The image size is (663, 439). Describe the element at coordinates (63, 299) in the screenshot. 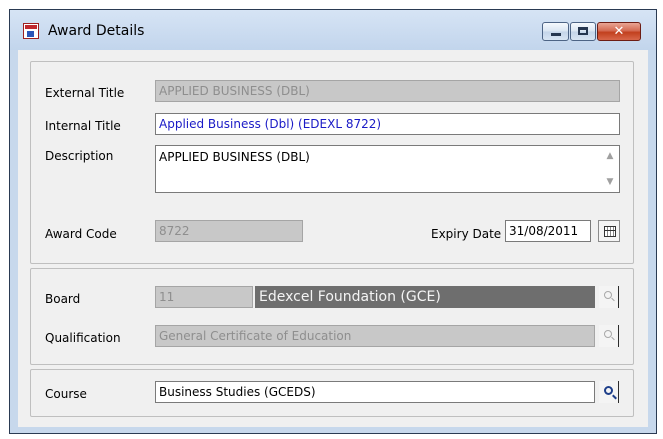

I see `board-label: Board` at that location.